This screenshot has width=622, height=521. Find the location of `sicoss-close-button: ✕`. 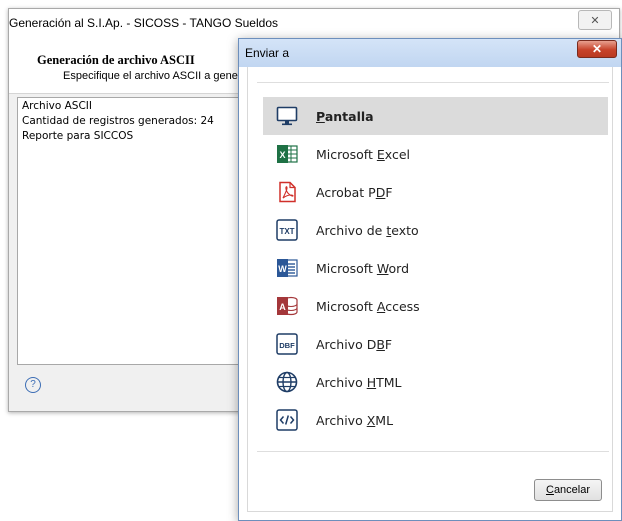

sicoss-close-button: ✕ is located at coordinates (595, 20).